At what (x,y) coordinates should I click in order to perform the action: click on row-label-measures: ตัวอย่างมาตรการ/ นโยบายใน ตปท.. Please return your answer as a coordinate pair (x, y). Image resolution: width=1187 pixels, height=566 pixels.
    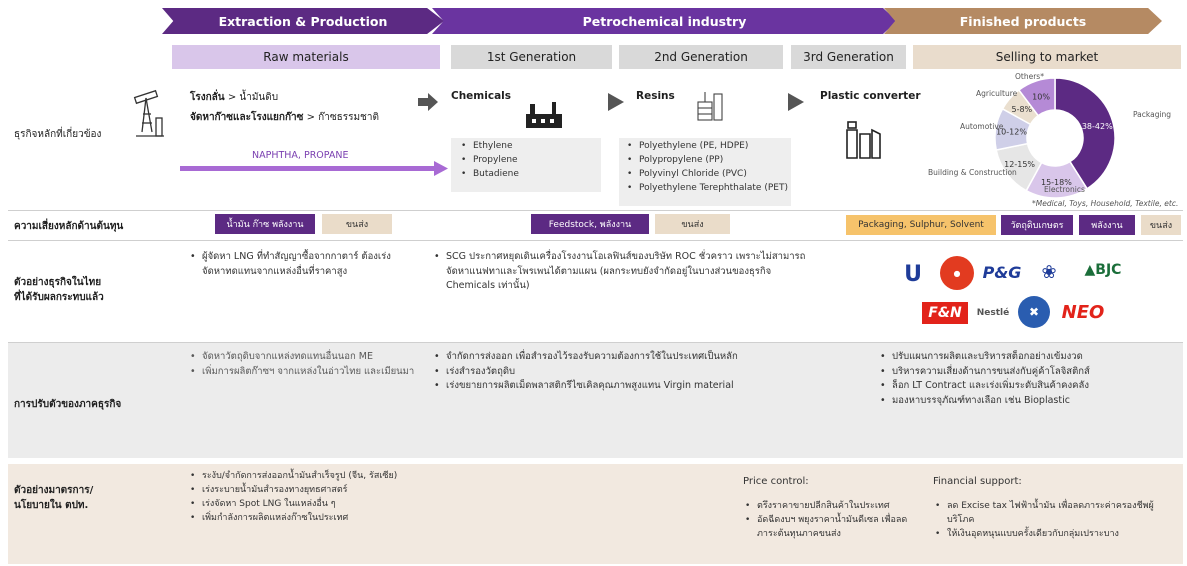
    Looking at the image, I should click on (53, 498).